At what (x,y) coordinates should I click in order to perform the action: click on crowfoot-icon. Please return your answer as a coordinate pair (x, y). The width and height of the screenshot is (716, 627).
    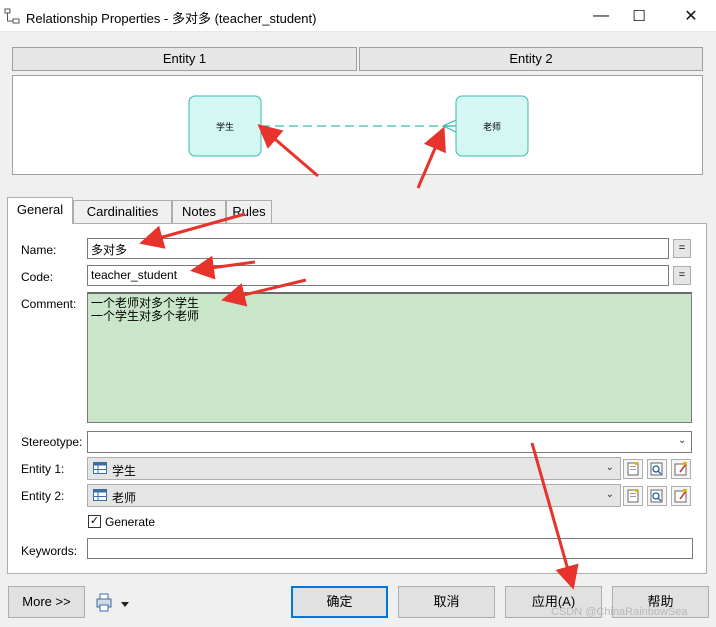
    Looking at the image, I should click on (449, 126).